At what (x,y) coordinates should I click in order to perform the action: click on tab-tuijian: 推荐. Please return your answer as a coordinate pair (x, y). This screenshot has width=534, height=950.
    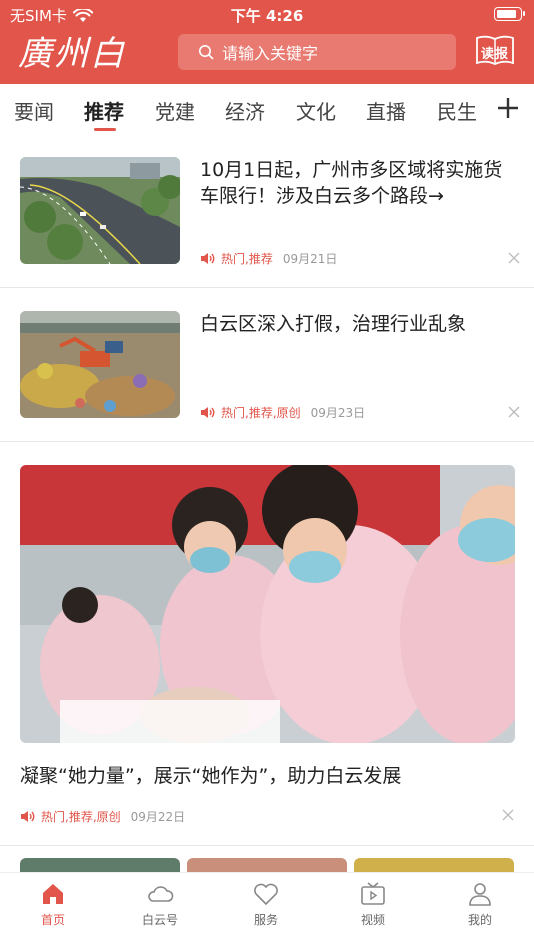
    Looking at the image, I should click on (104, 110).